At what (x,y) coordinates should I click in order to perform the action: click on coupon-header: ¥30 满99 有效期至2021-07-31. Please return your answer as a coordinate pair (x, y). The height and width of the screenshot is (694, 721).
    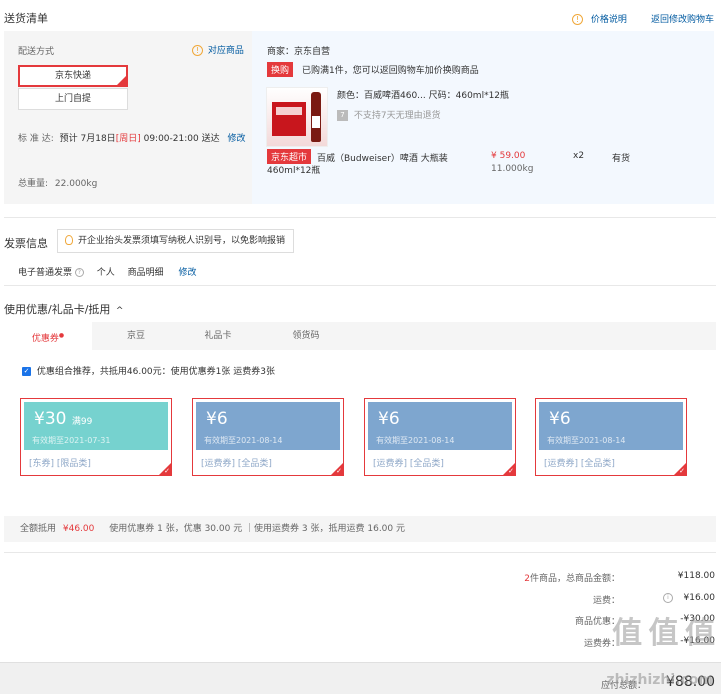
    Looking at the image, I should click on (96, 426).